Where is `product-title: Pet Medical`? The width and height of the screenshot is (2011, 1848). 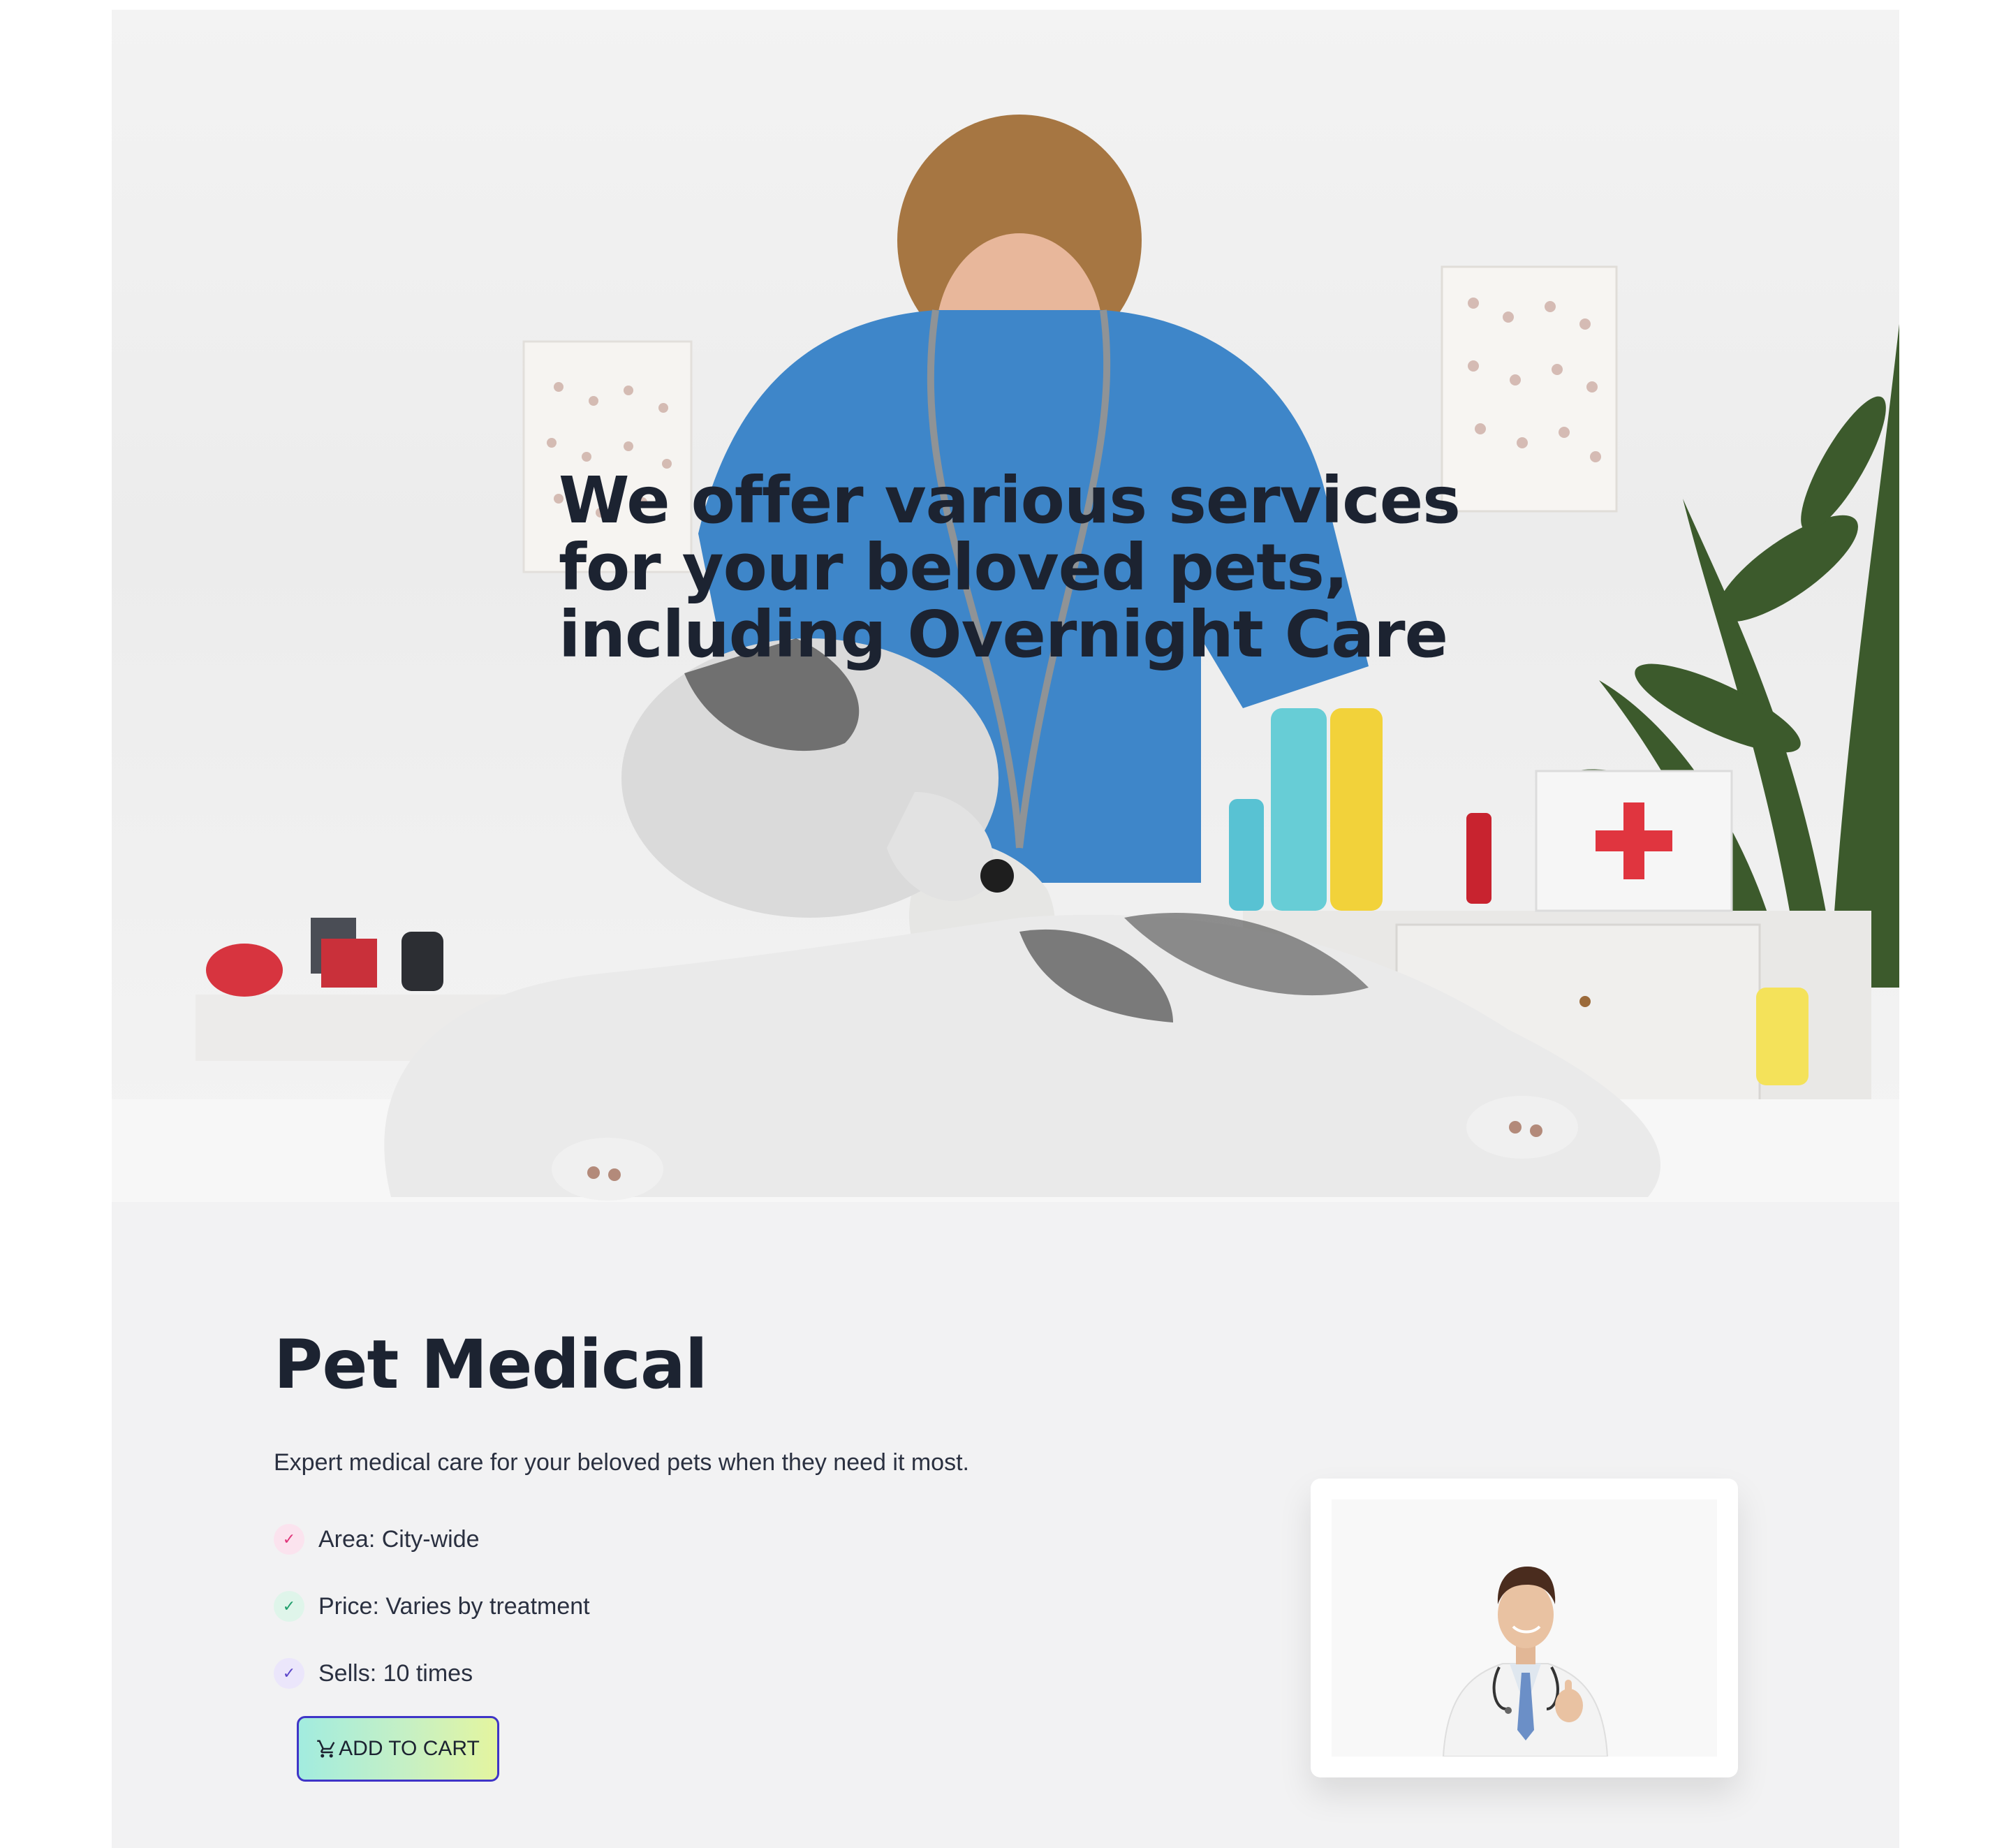 product-title: Pet Medical is located at coordinates (491, 1365).